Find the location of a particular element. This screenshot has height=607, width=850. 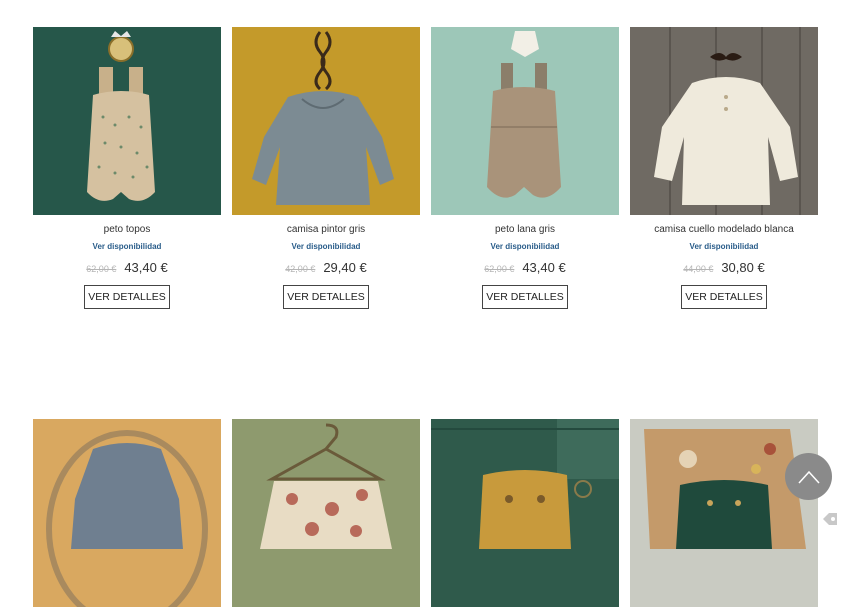

current-price: 29,40 € is located at coordinates (345, 267).